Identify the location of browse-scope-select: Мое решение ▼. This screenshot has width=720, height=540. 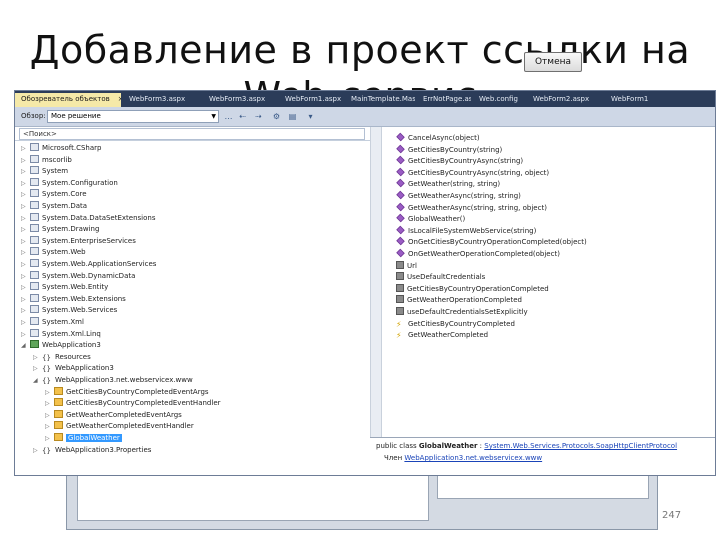
(133, 116).